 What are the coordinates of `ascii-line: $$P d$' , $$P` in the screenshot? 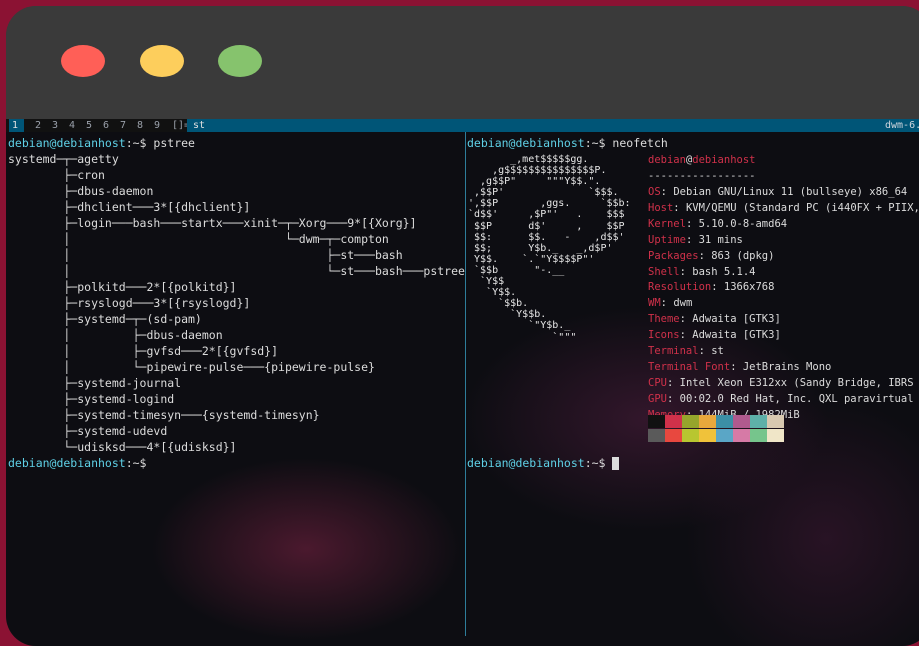 It's located at (546, 226).